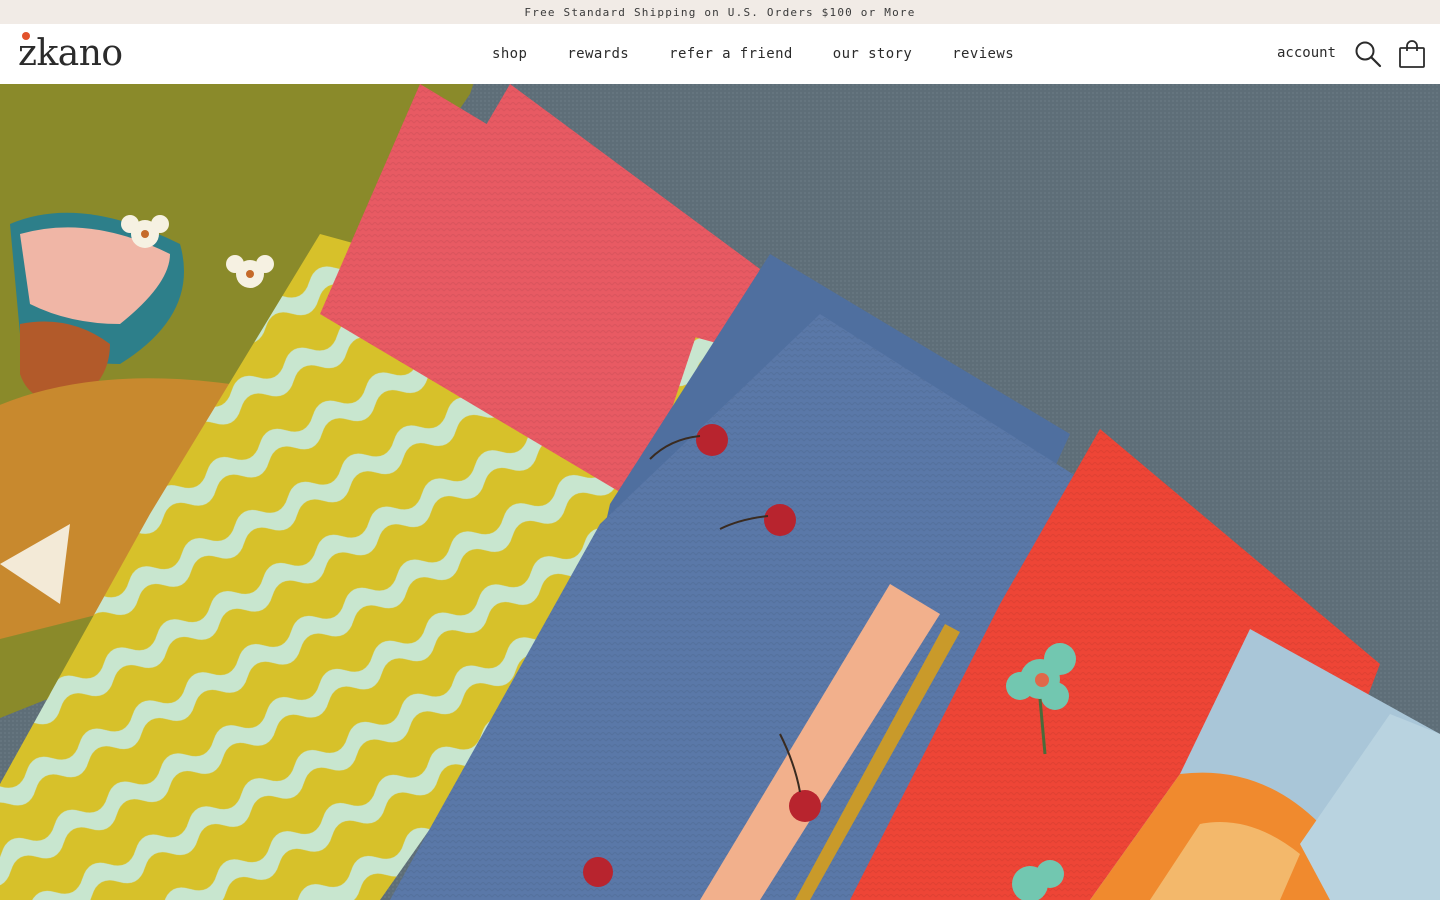 This screenshot has width=1440, height=900. What do you see at coordinates (1412, 54) in the screenshot?
I see `shopping-bag-icon` at bounding box center [1412, 54].